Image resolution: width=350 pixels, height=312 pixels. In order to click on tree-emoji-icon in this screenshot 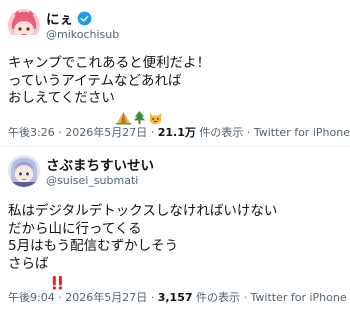, I will do `click(139, 108)`.